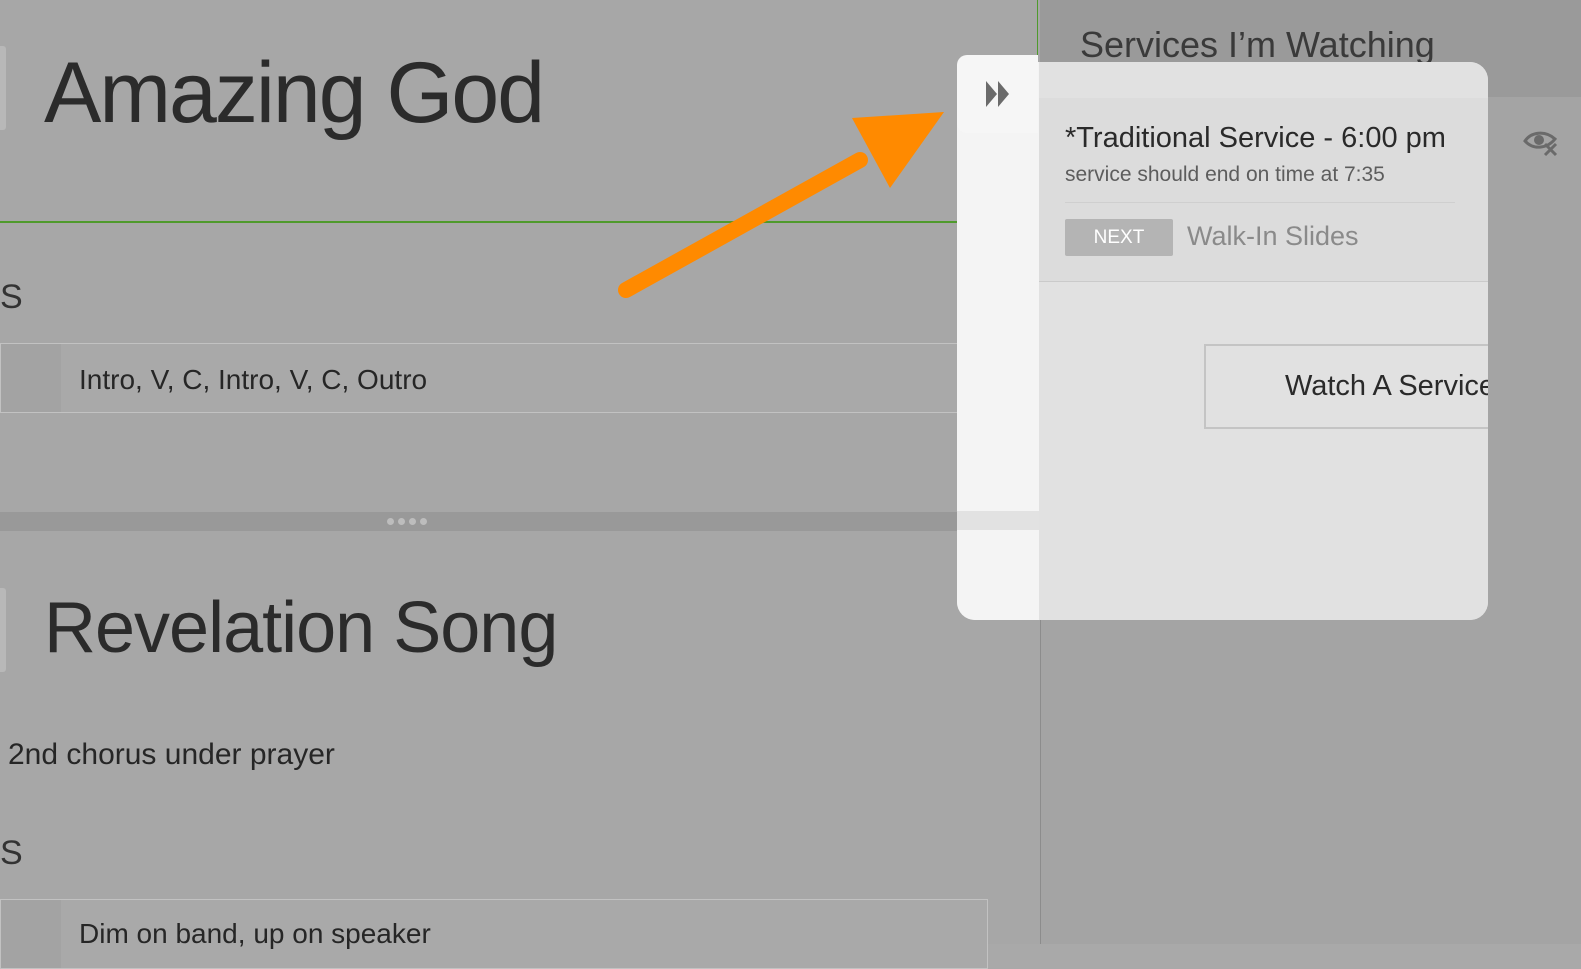  I want to click on fast-forward-icon, so click(997, 94).